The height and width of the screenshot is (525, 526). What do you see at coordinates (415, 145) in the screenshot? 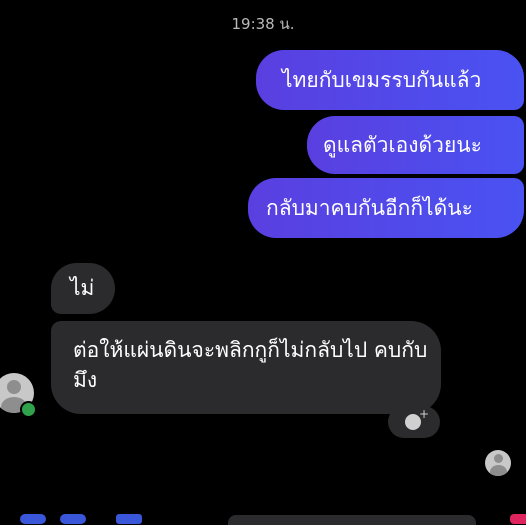
I see `outgoing-message: ดูแลตัวเองด้วยนะ` at bounding box center [415, 145].